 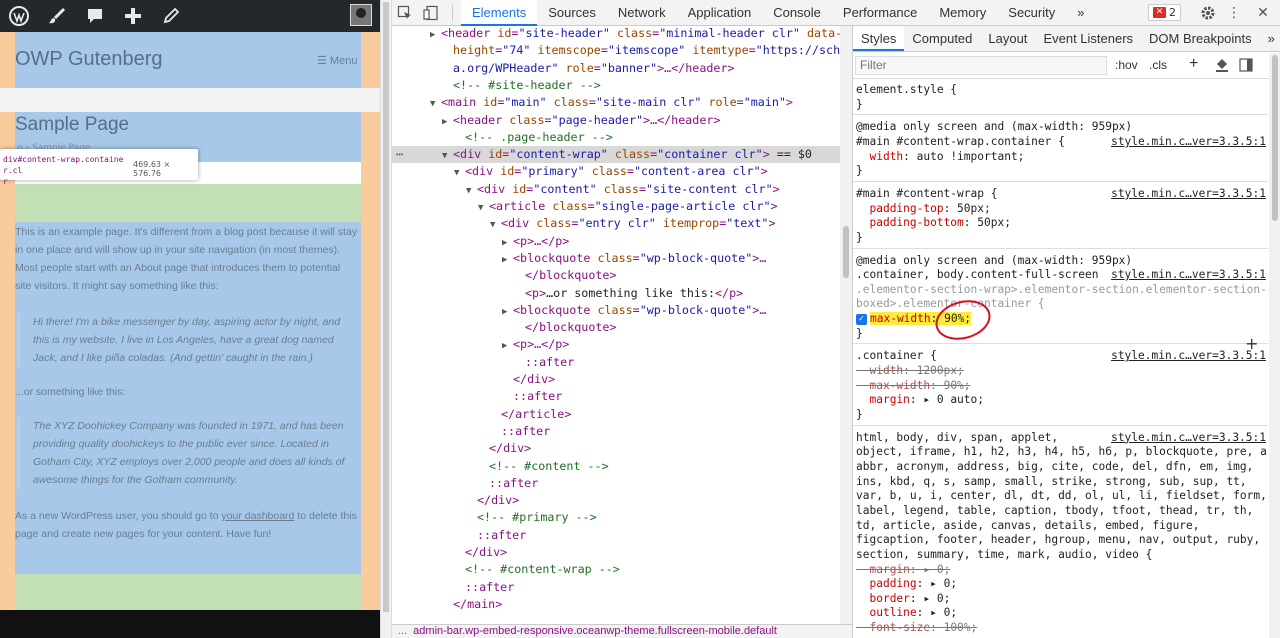 I want to click on tab-memory: Memory, so click(x=962, y=13).